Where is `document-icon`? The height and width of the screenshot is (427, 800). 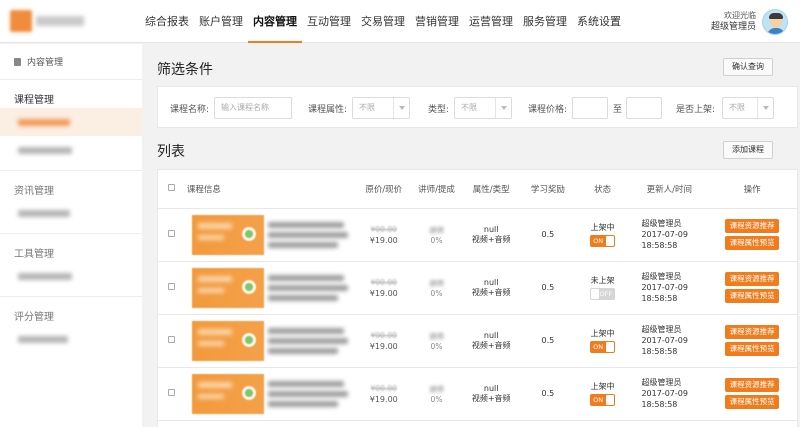
document-icon is located at coordinates (17, 61).